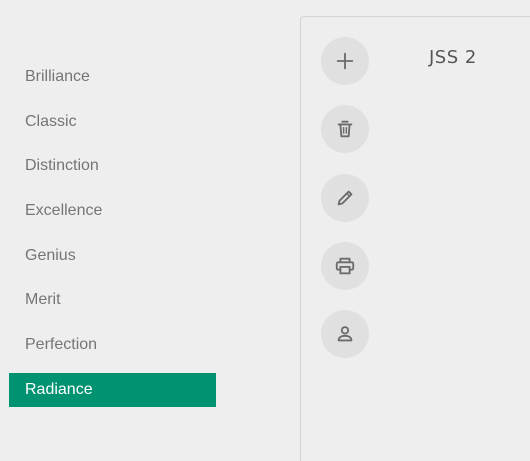  What do you see at coordinates (112, 166) in the screenshot?
I see `sidebar-item-distinction: Distinction` at bounding box center [112, 166].